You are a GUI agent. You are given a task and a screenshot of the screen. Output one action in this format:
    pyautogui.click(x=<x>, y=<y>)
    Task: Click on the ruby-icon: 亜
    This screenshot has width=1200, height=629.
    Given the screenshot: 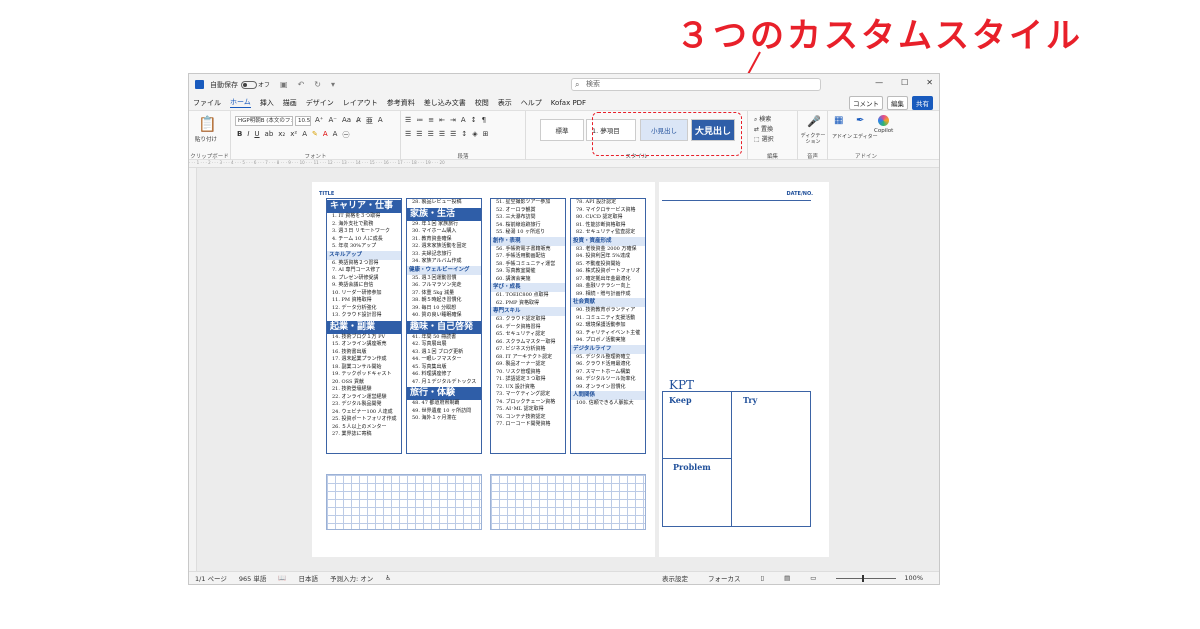 What is the action you would take?
    pyautogui.click(x=369, y=121)
    